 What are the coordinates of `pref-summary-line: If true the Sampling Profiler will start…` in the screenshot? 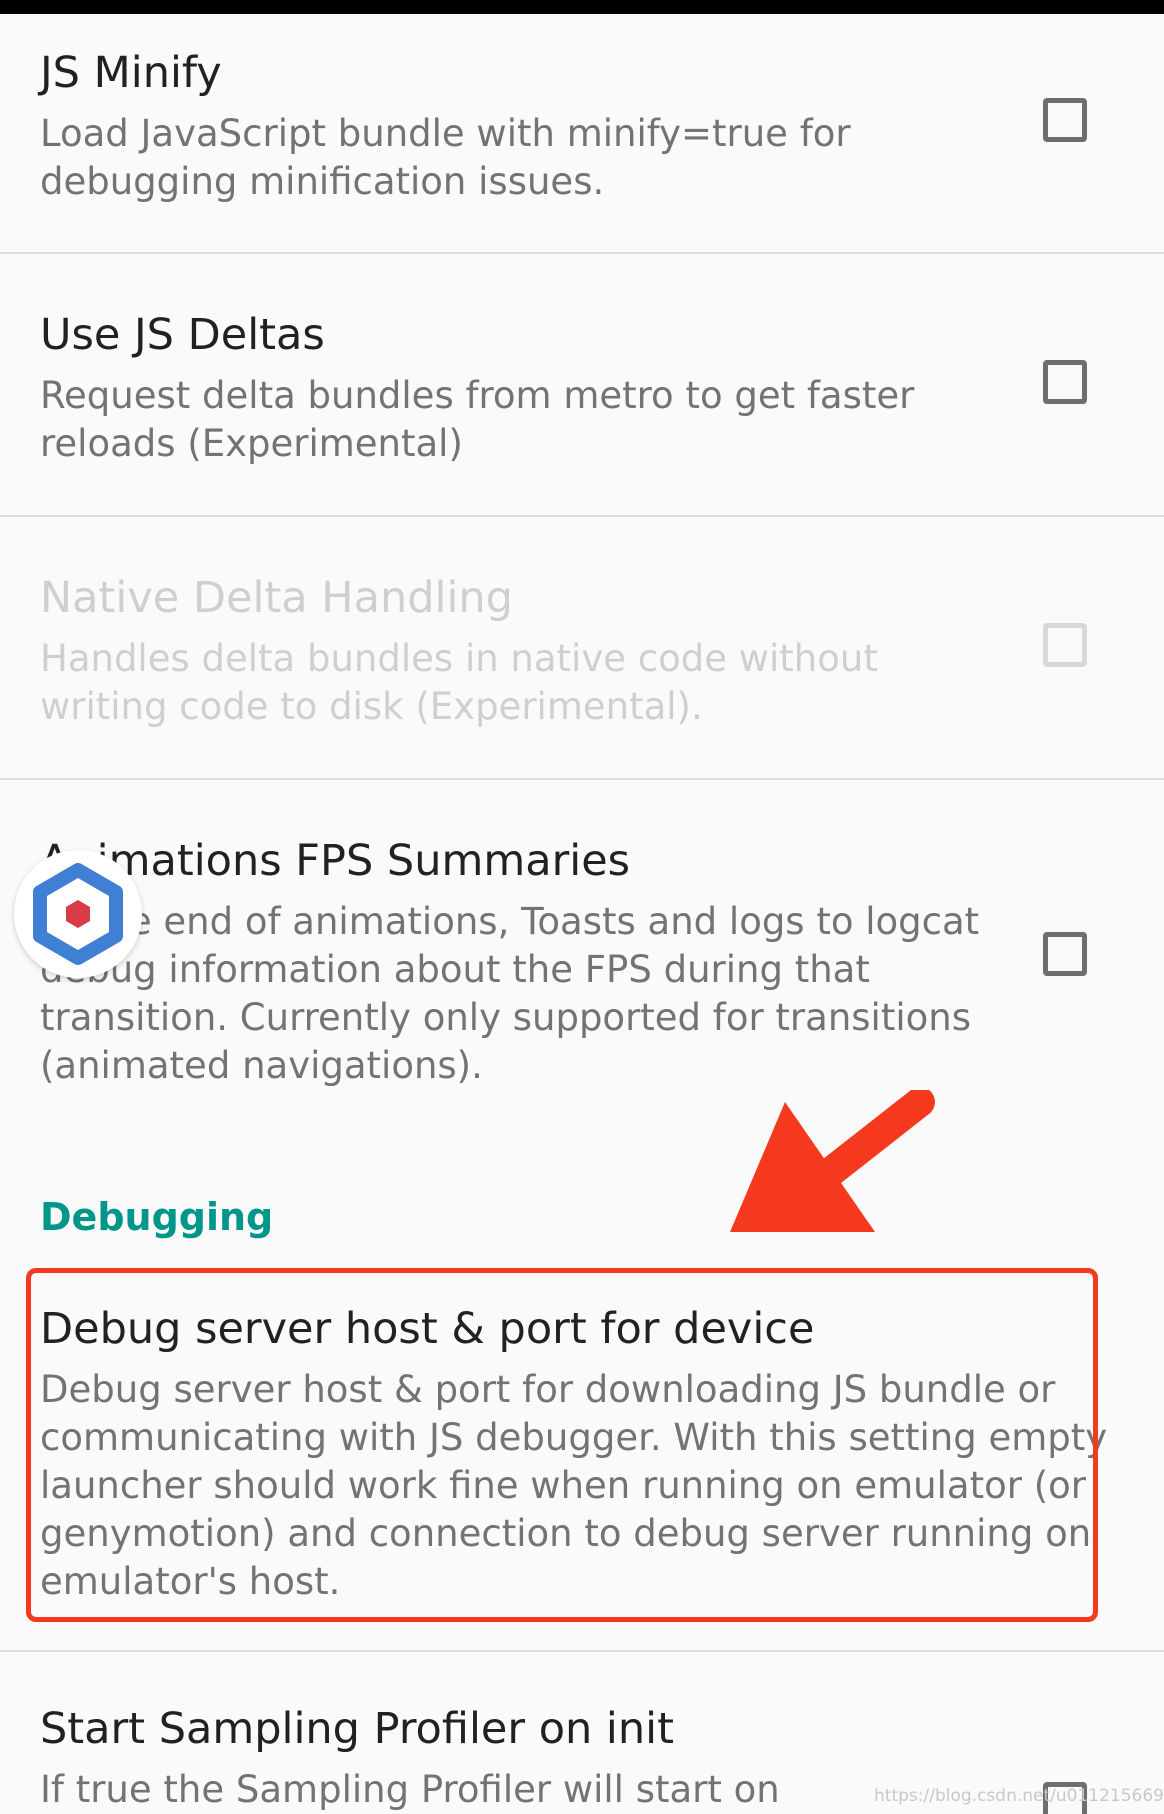 It's located at (410, 1789).